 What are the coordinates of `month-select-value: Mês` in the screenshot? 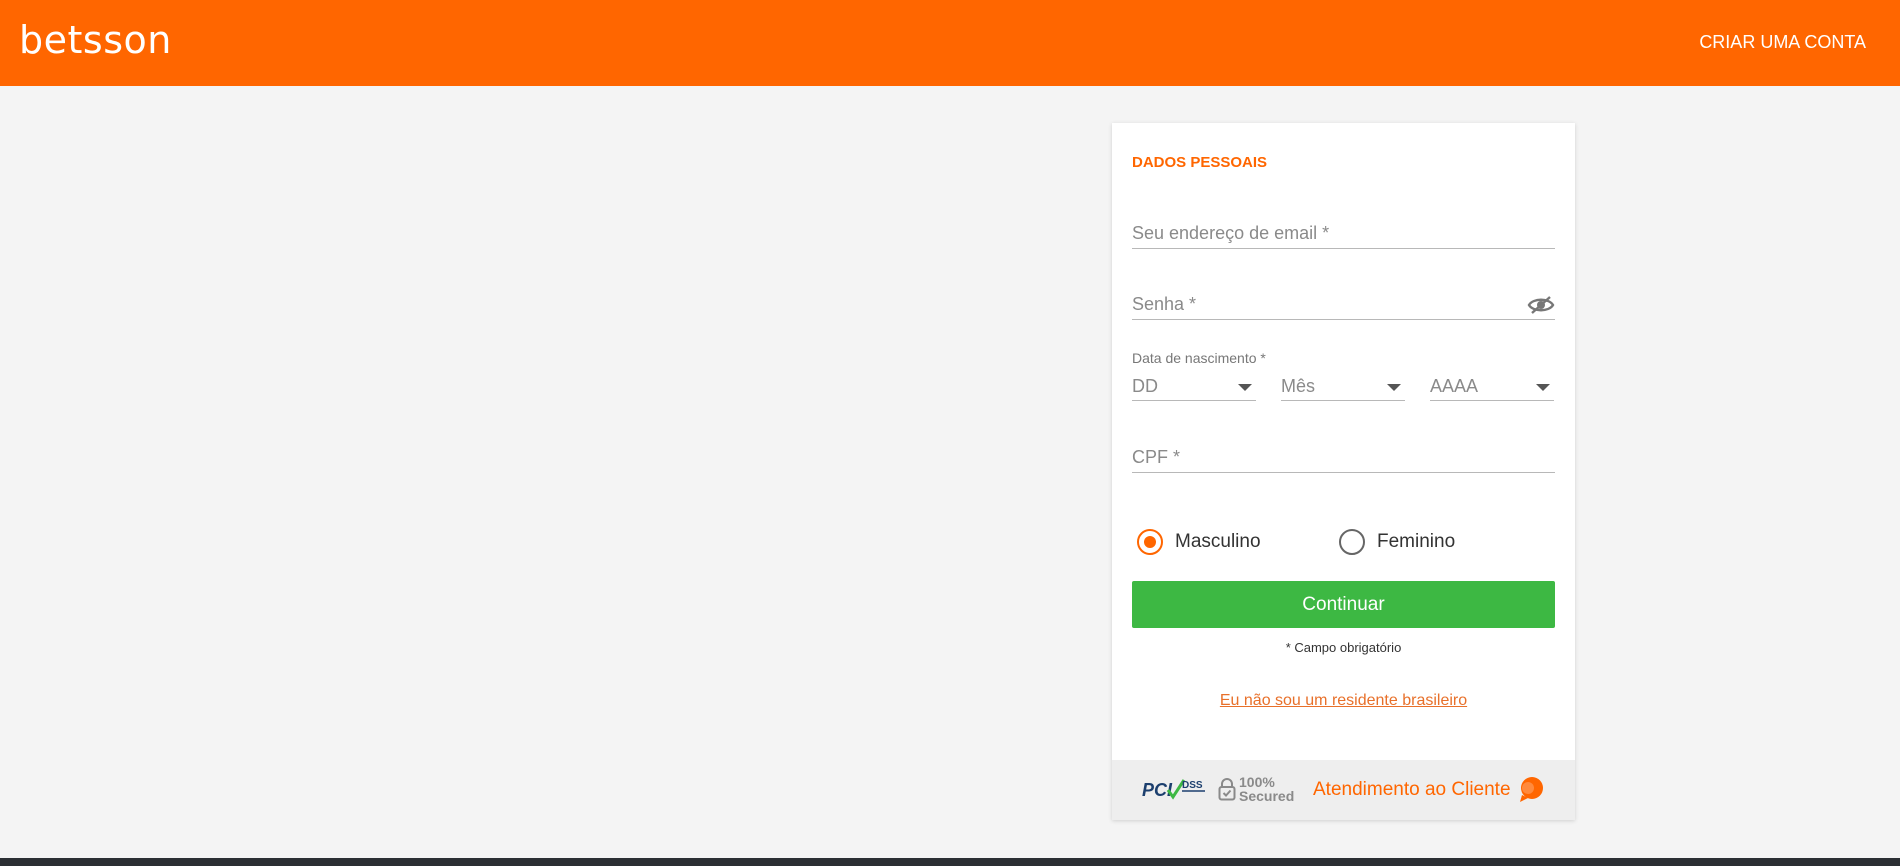 It's located at (1298, 386).